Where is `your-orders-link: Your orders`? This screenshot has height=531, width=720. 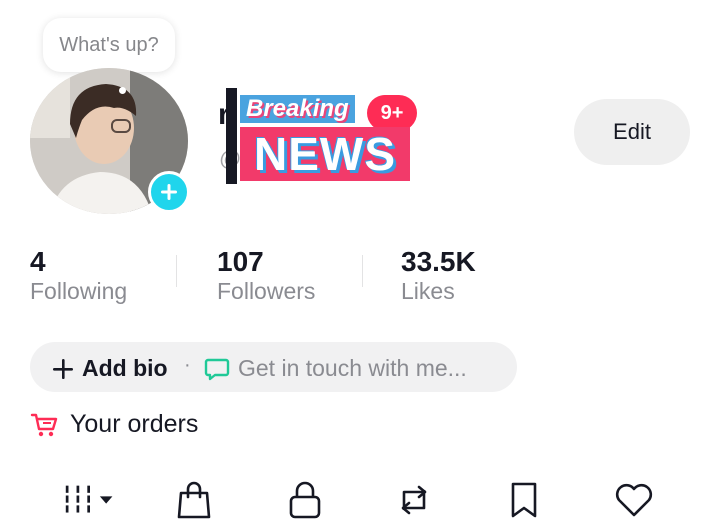 your-orders-link: Your orders is located at coordinates (114, 424).